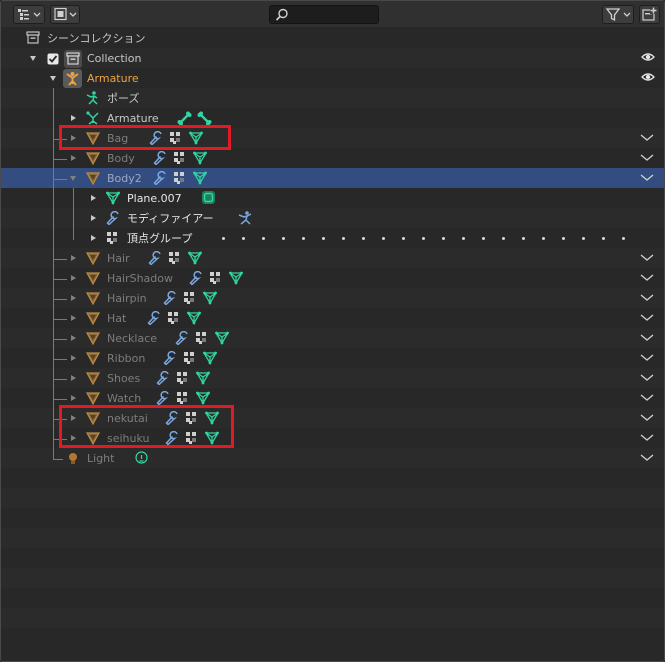 This screenshot has height=662, width=665. What do you see at coordinates (245, 218) in the screenshot?
I see `armature-modifier-icon` at bounding box center [245, 218].